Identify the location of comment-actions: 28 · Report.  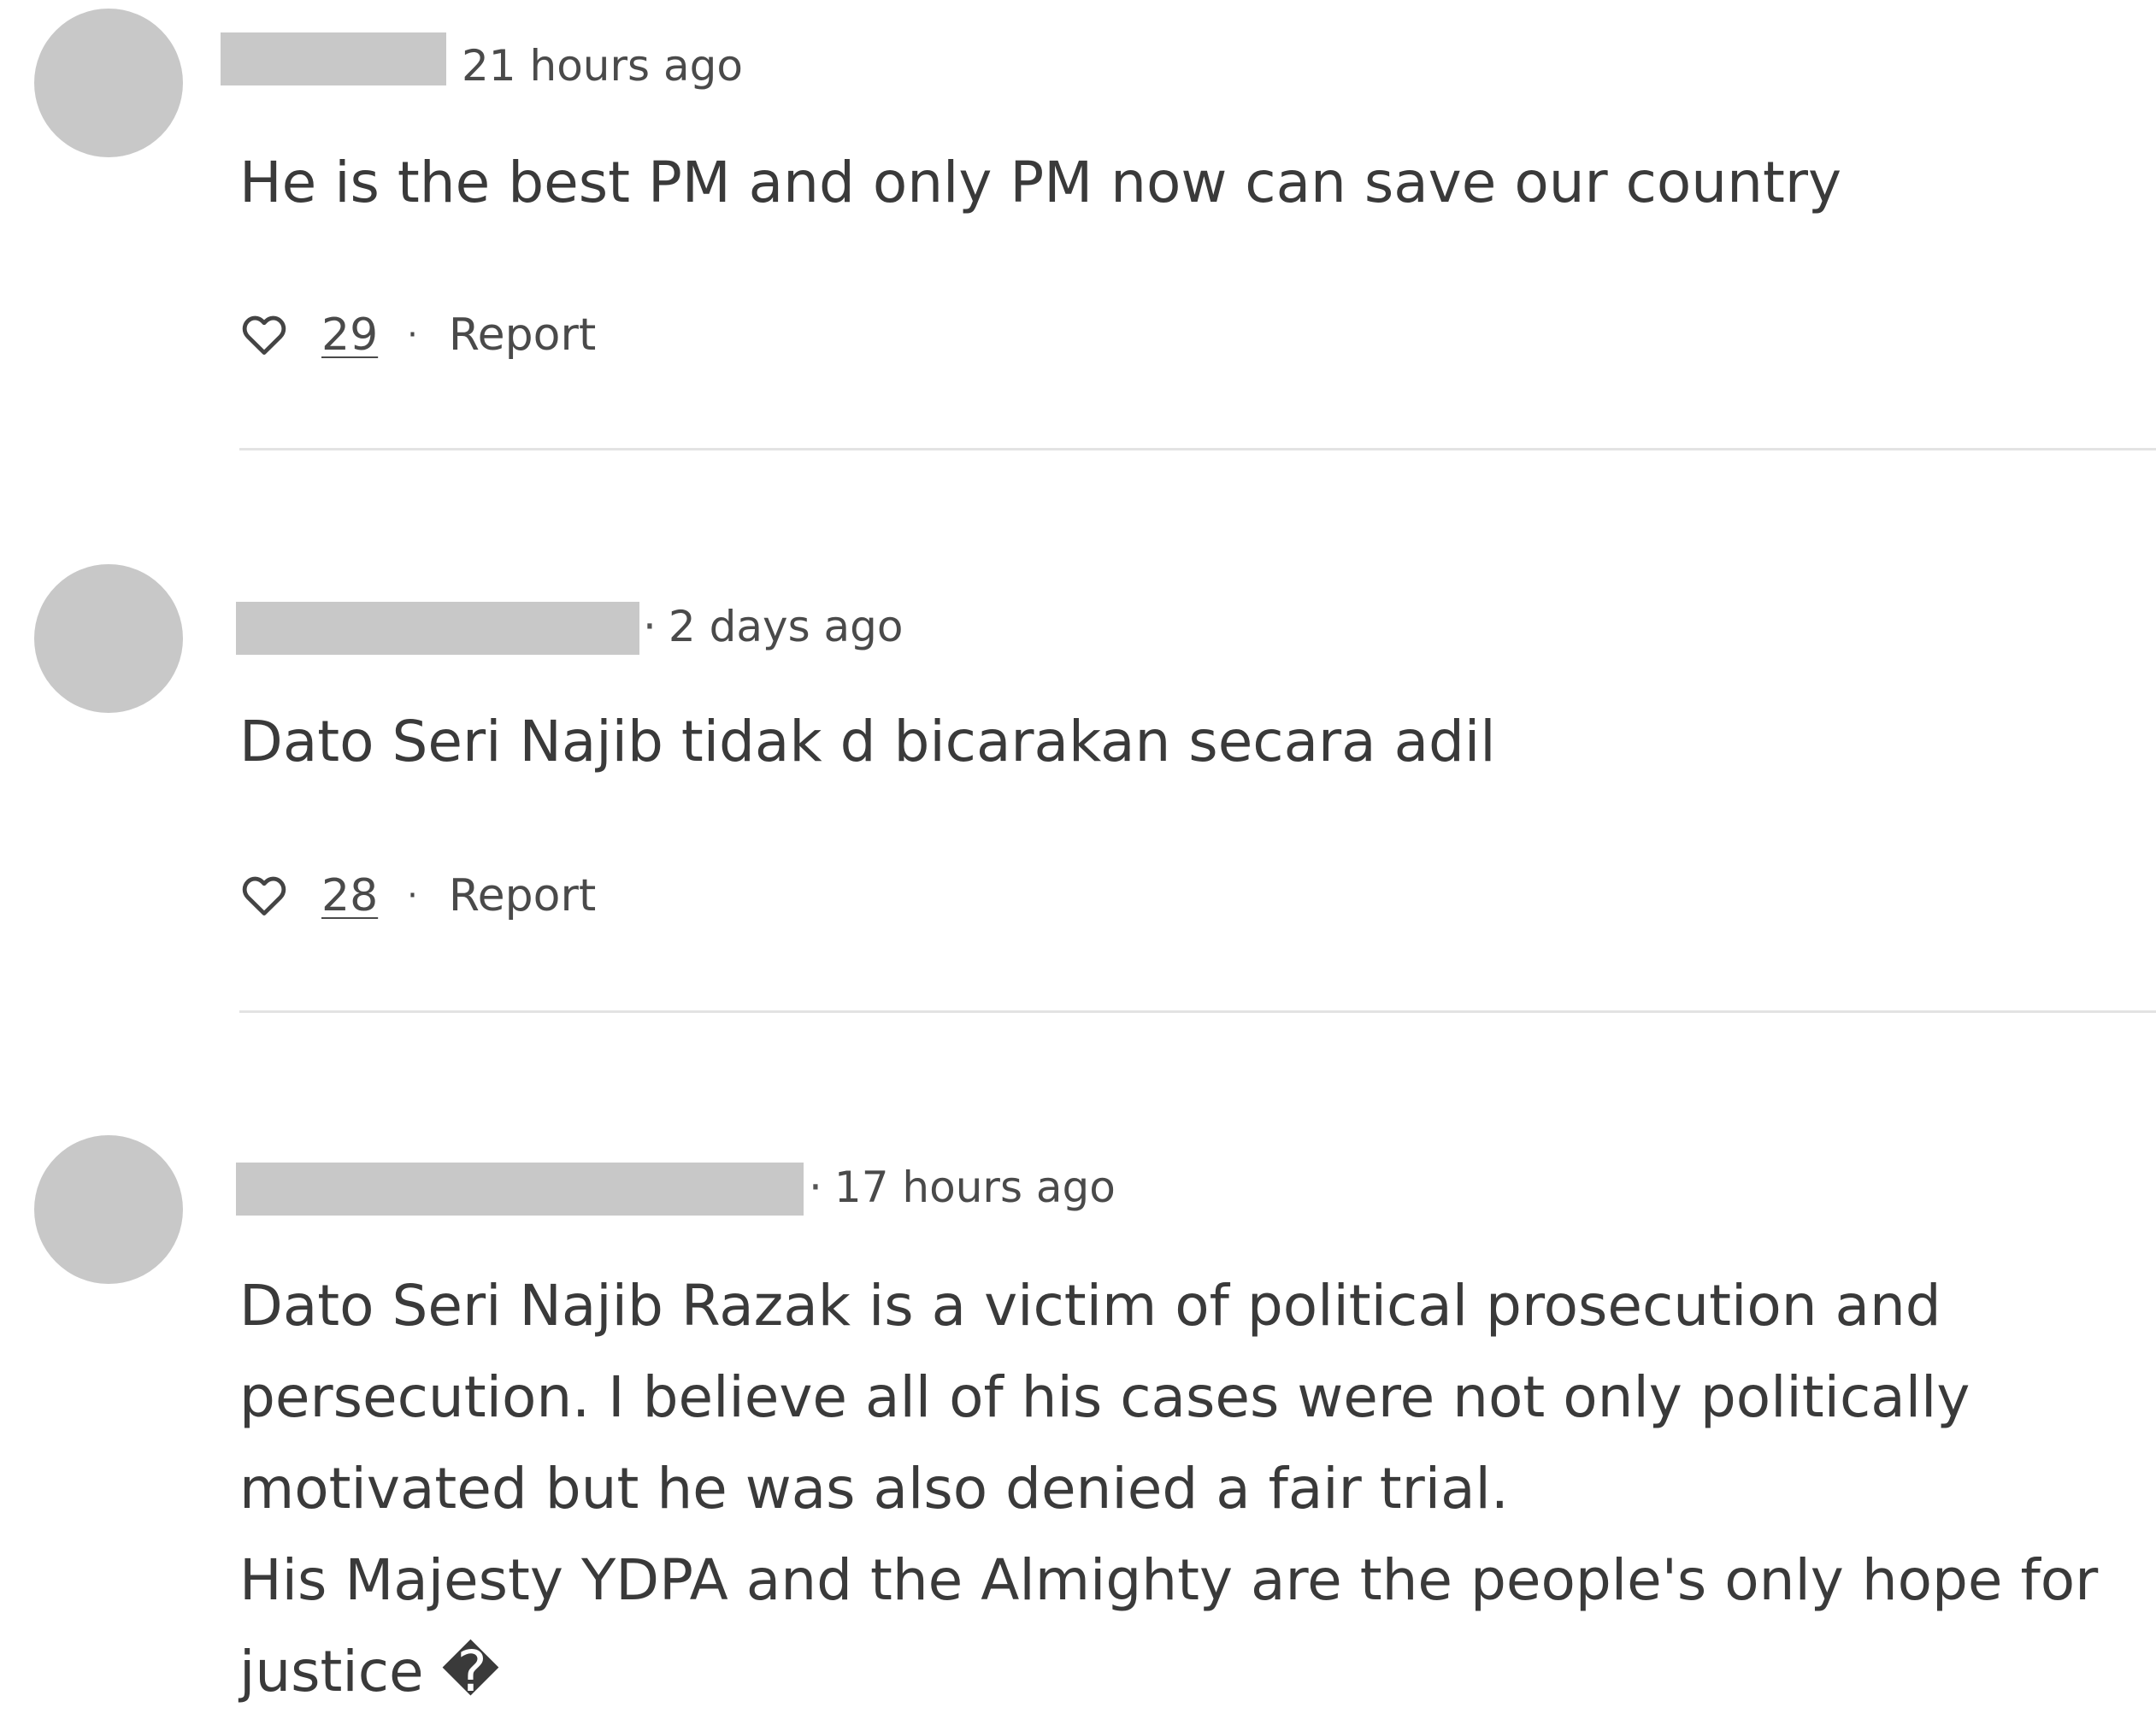
(417, 896).